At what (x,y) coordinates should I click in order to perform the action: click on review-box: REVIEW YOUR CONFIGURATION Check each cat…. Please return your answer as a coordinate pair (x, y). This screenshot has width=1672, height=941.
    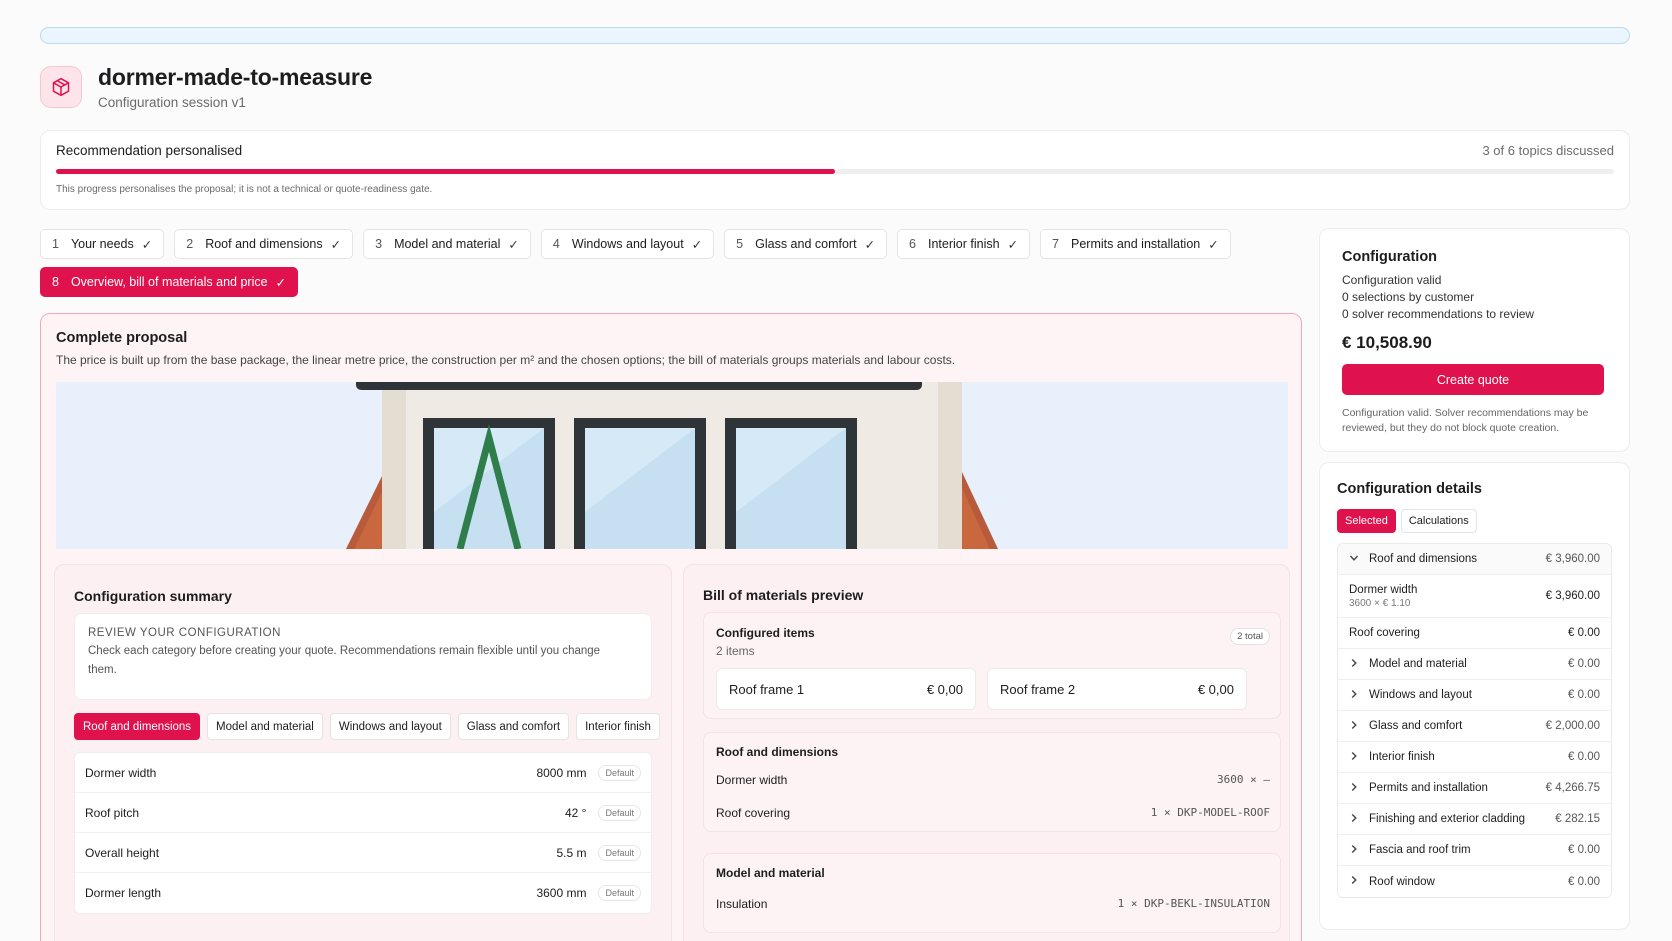
    Looking at the image, I should click on (363, 656).